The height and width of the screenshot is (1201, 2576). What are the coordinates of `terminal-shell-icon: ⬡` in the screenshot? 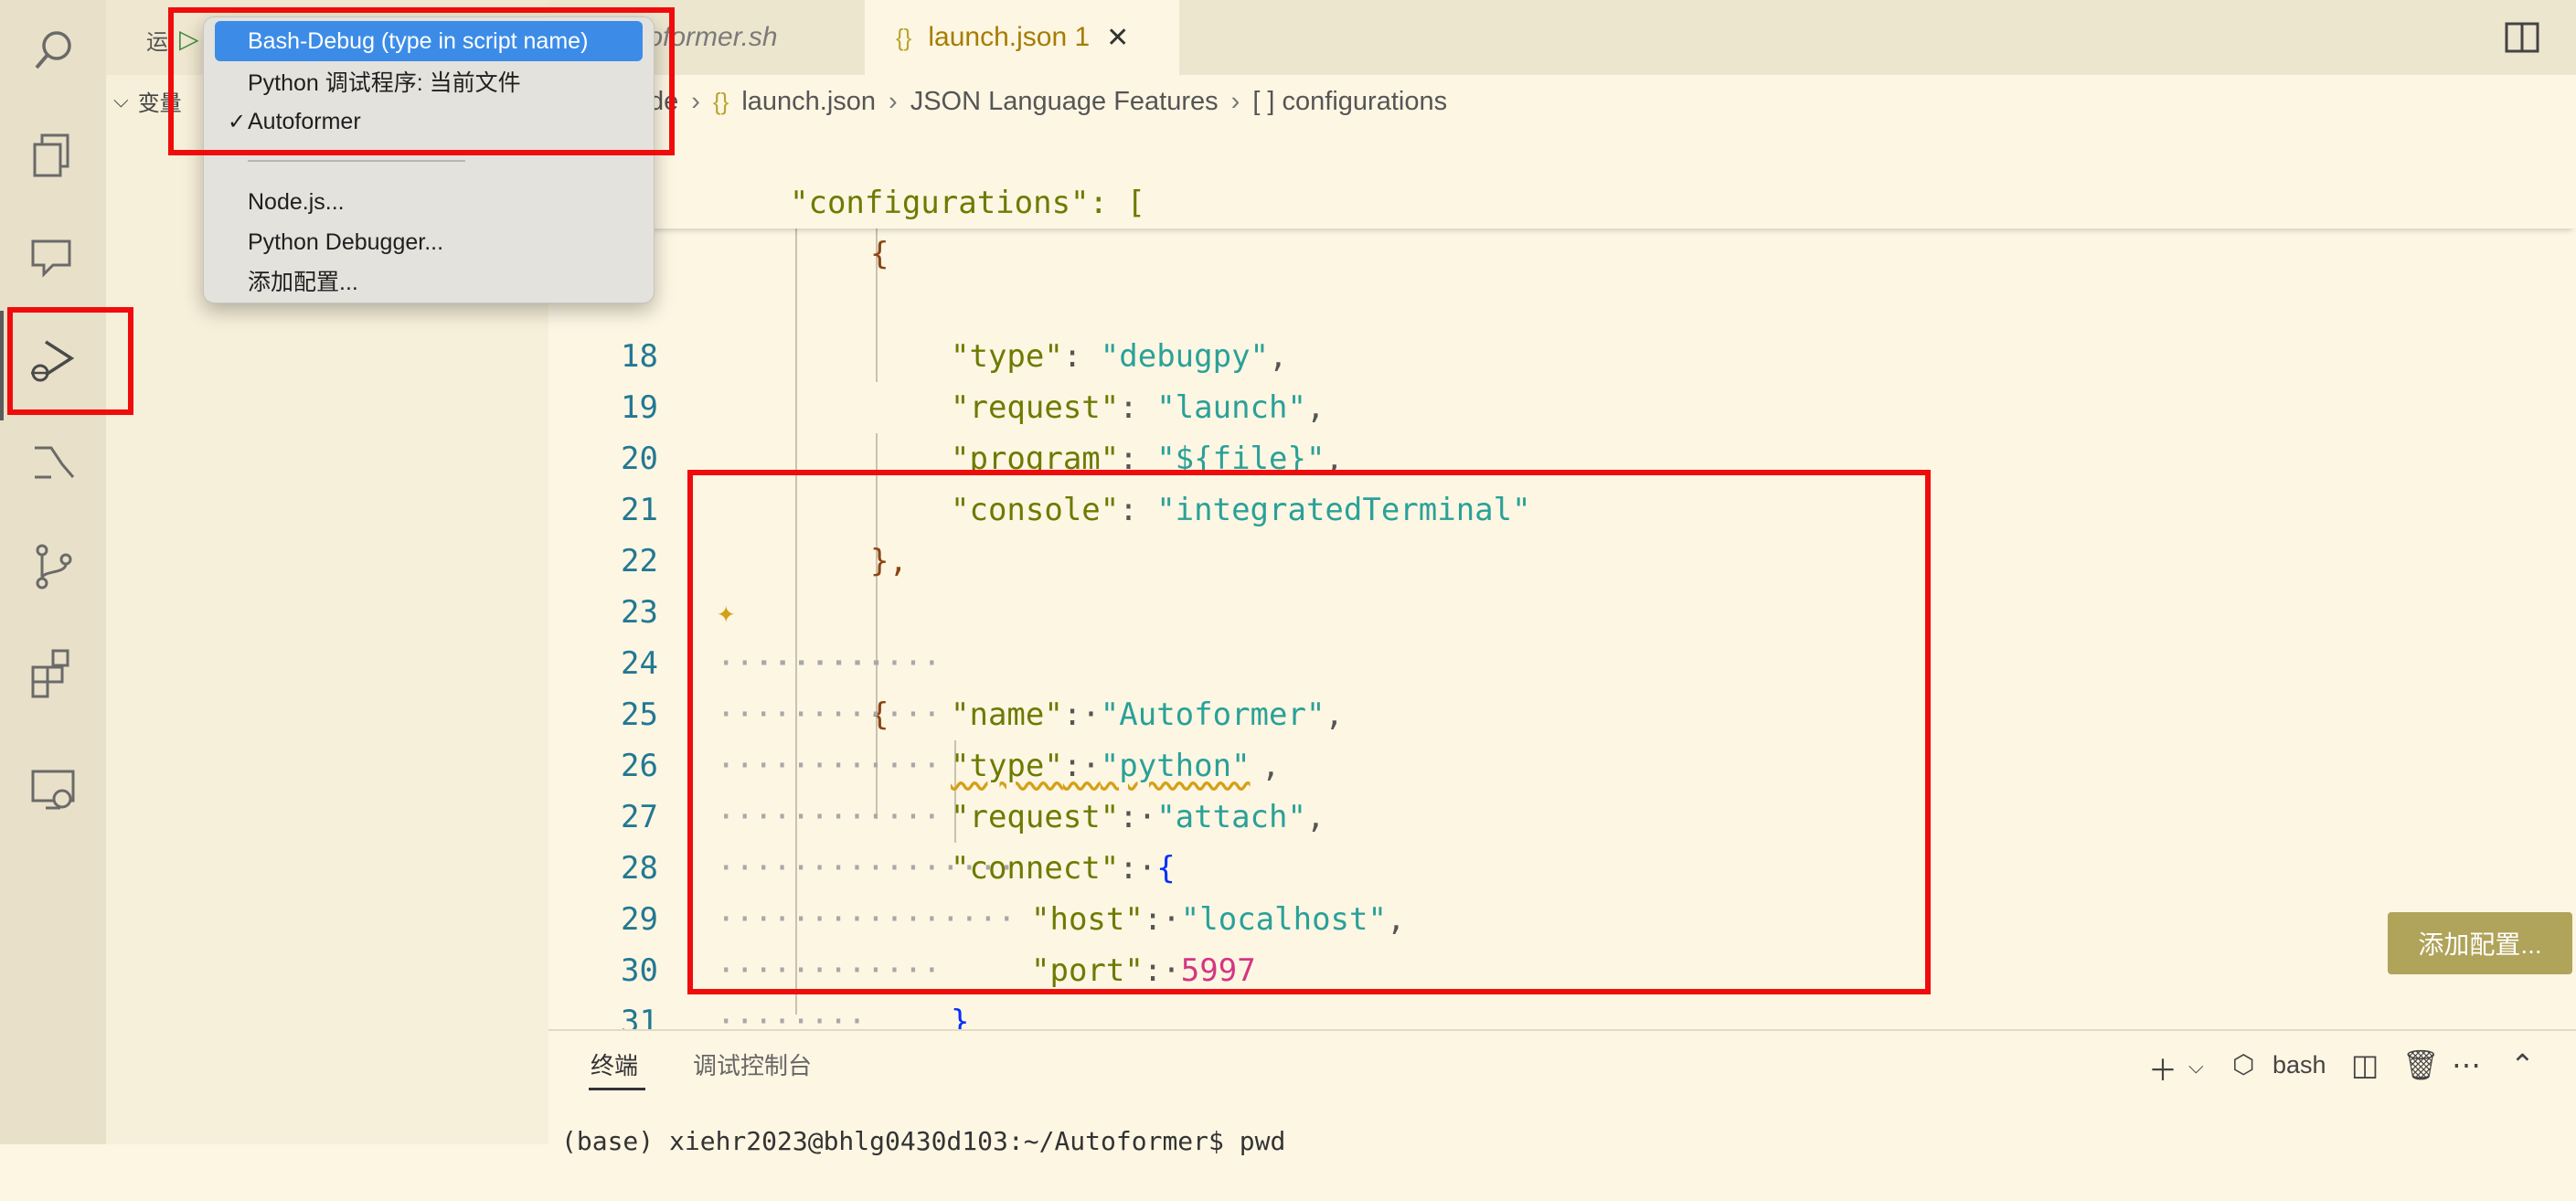 It's located at (2243, 1064).